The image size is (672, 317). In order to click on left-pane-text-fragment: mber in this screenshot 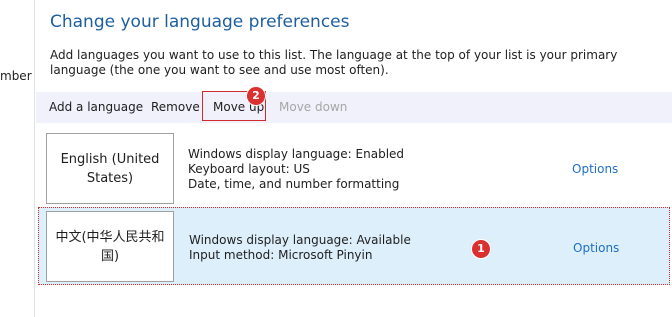, I will do `click(16, 76)`.